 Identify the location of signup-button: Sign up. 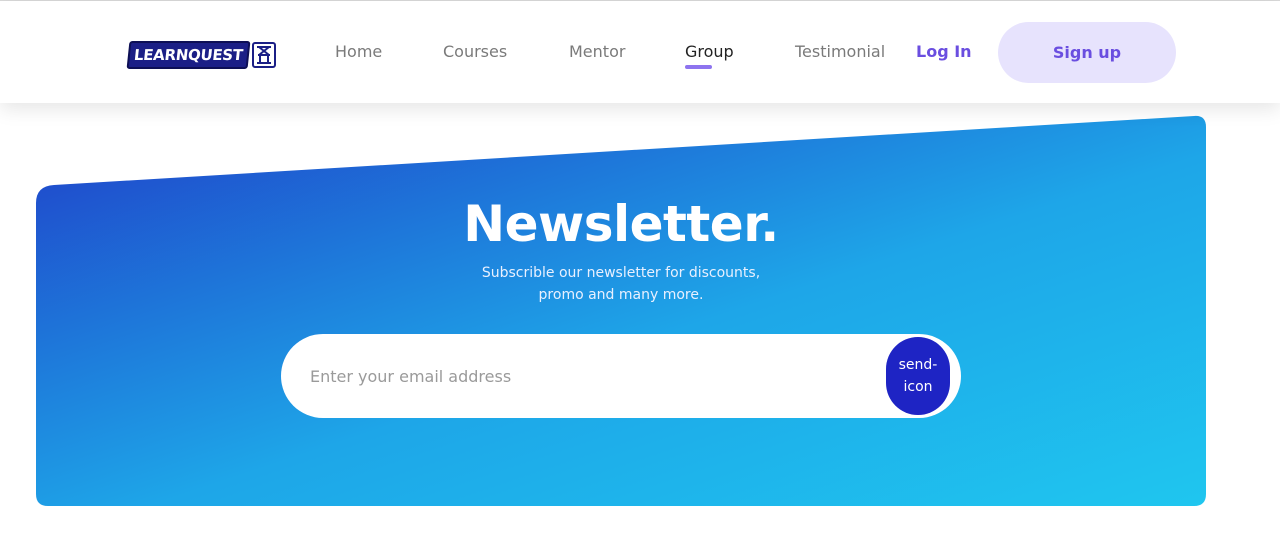
(1087, 52).